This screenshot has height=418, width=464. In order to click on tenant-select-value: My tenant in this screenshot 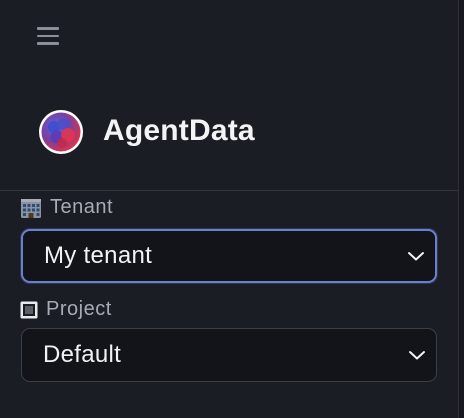, I will do `click(98, 255)`.